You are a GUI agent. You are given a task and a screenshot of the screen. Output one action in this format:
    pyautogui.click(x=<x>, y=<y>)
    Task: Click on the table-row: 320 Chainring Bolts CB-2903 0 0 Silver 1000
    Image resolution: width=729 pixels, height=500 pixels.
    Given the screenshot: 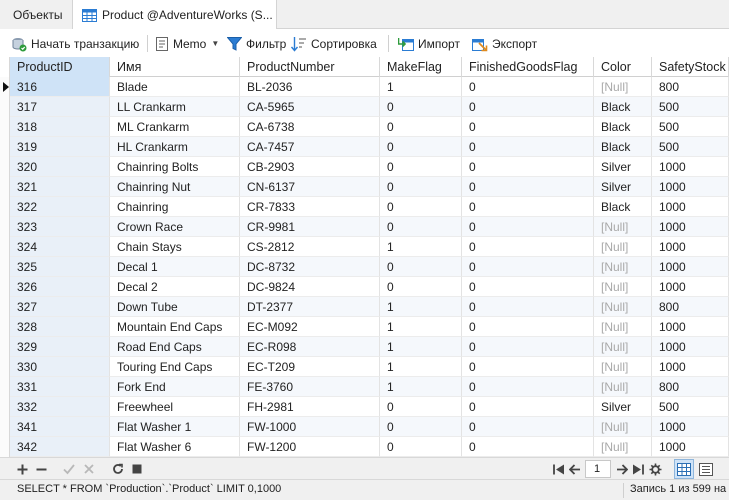 What is the action you would take?
    pyautogui.click(x=364, y=167)
    